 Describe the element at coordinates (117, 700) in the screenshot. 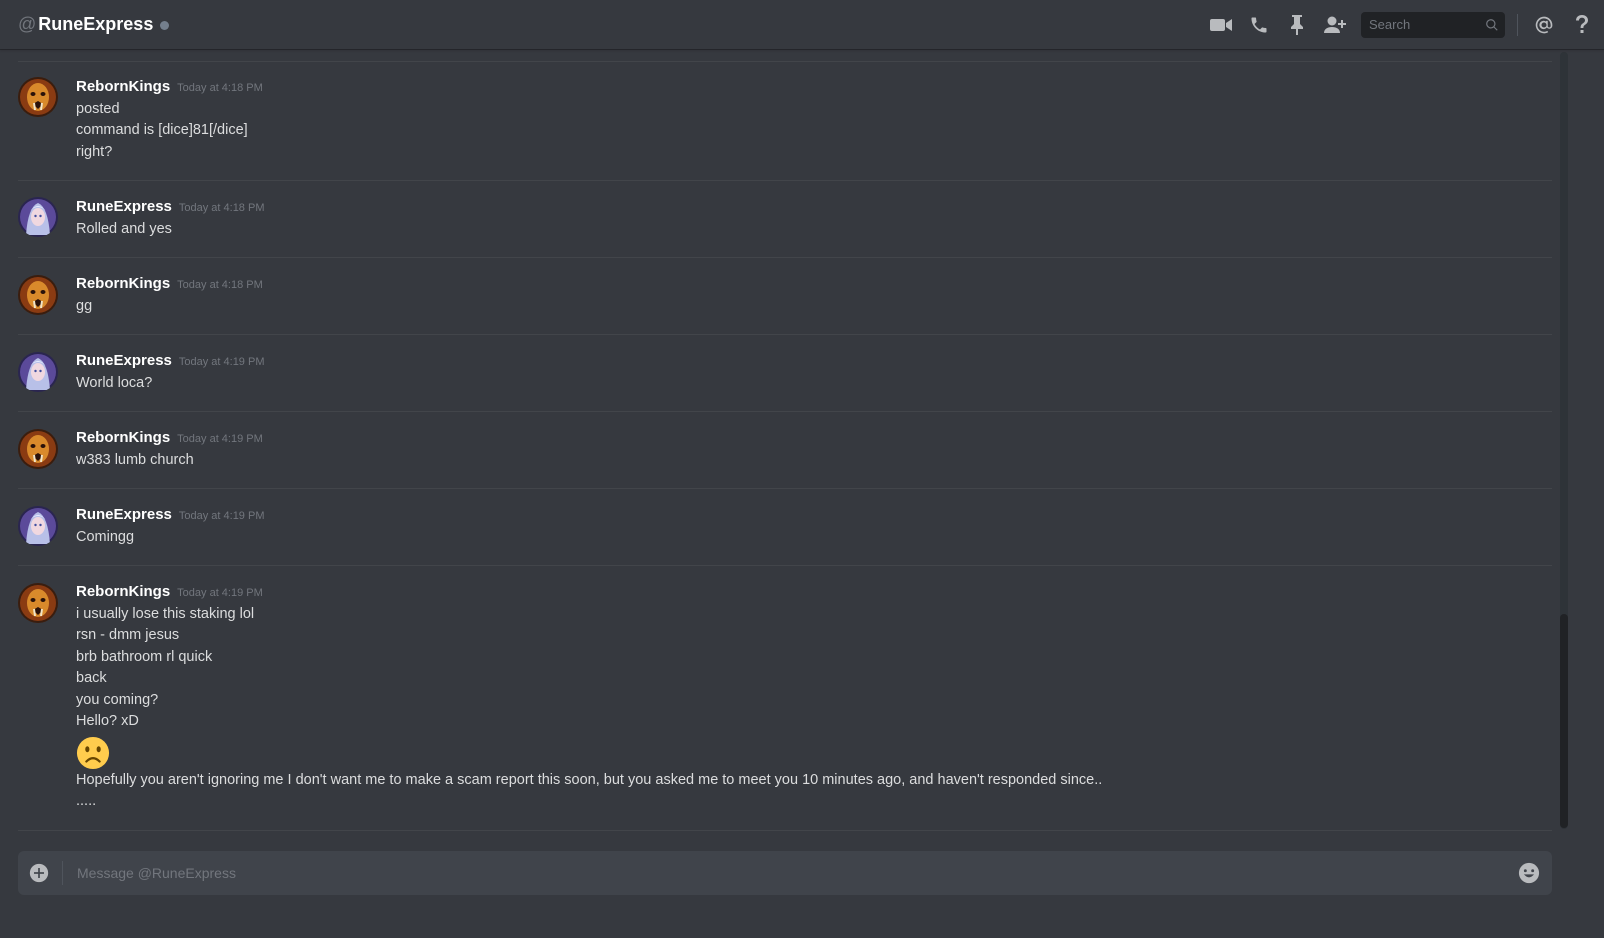

I see `message-line: you coming?` at that location.